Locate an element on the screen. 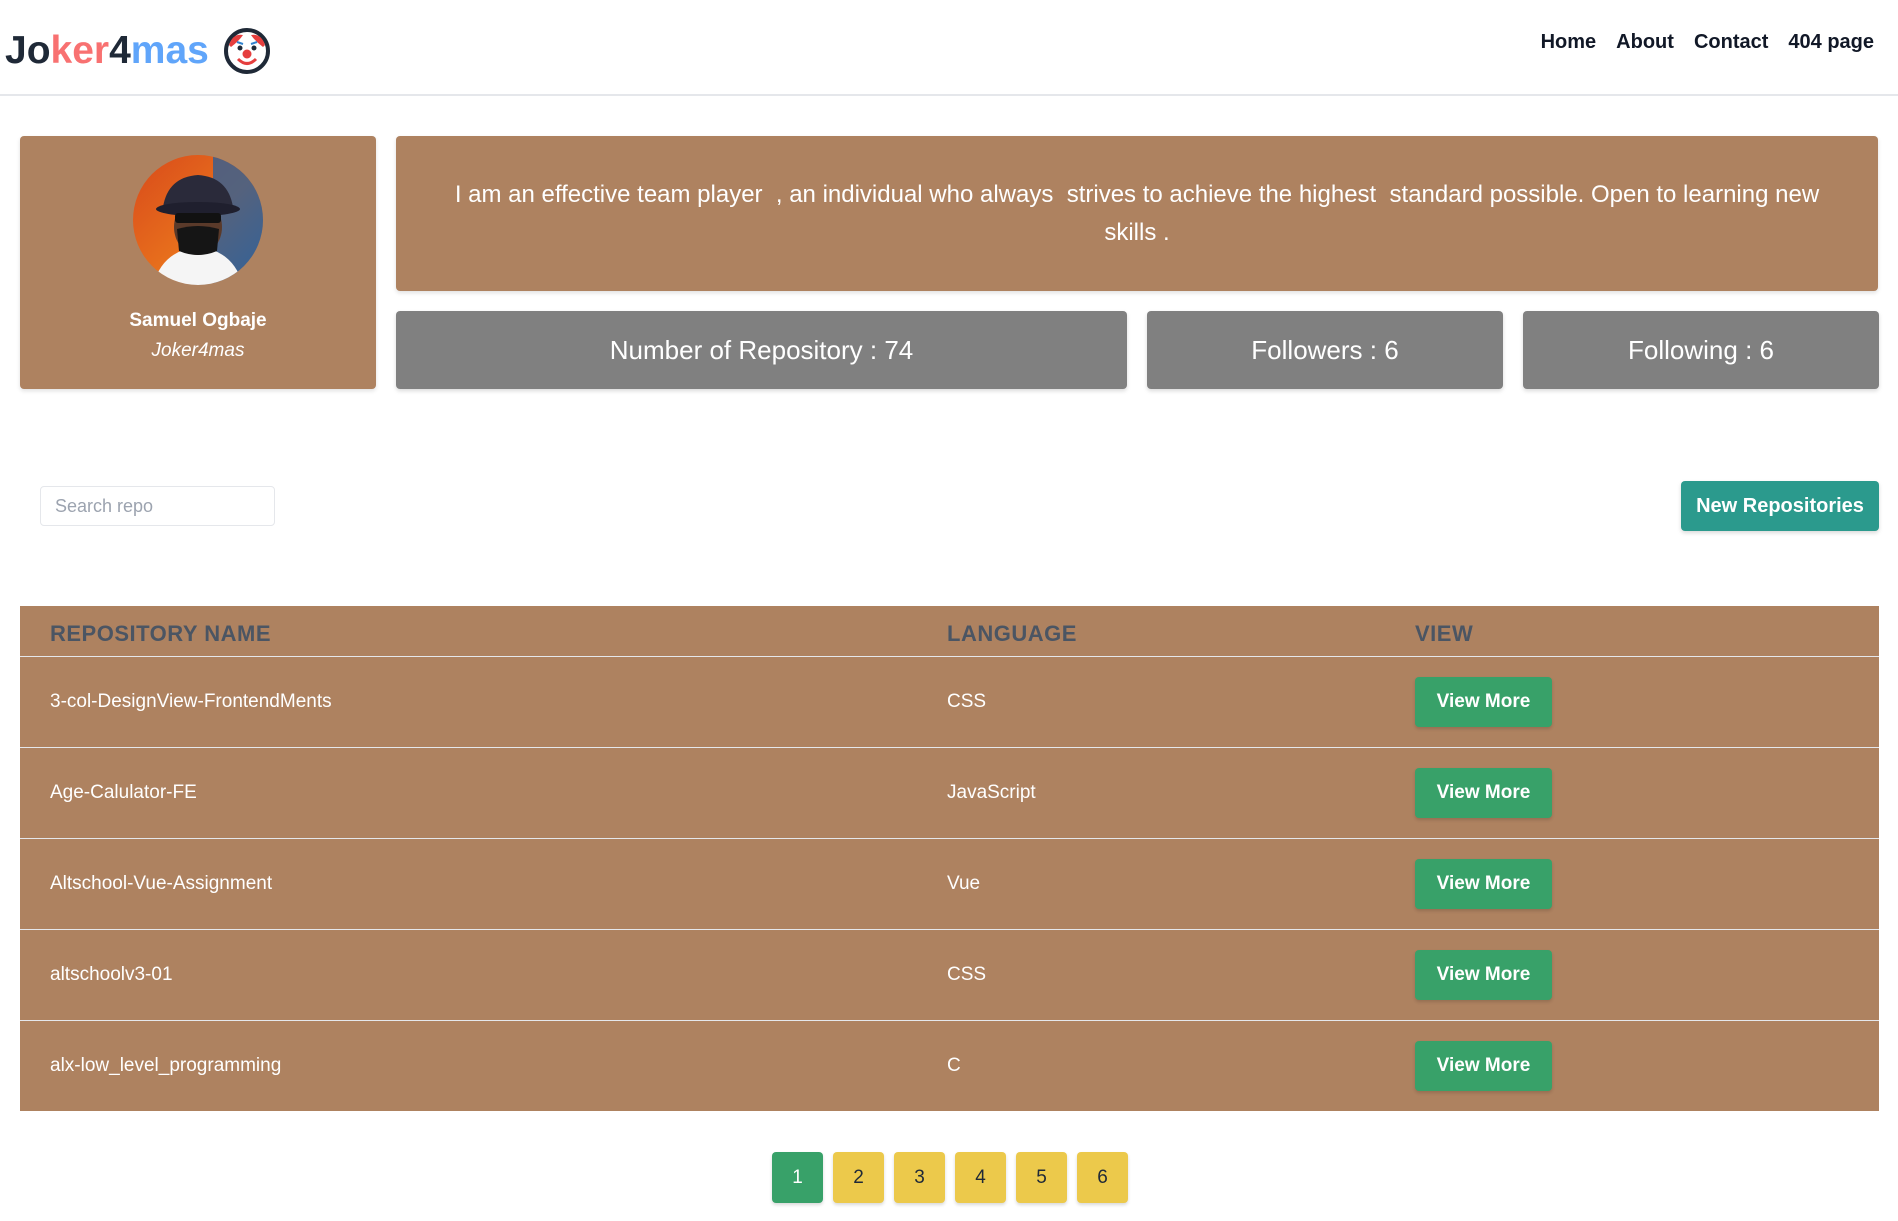 The width and height of the screenshot is (1898, 1221). nav-link-404: 404 page is located at coordinates (1831, 42).